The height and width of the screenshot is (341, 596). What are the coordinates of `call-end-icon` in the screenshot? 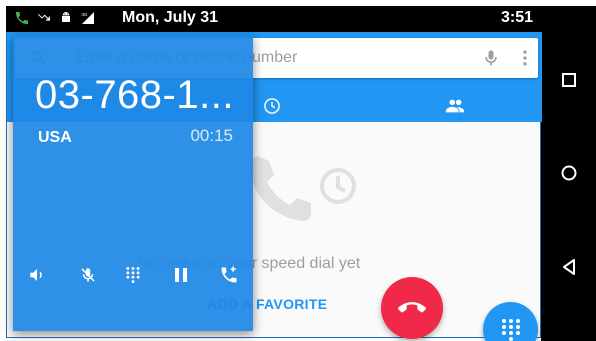 It's located at (412, 307).